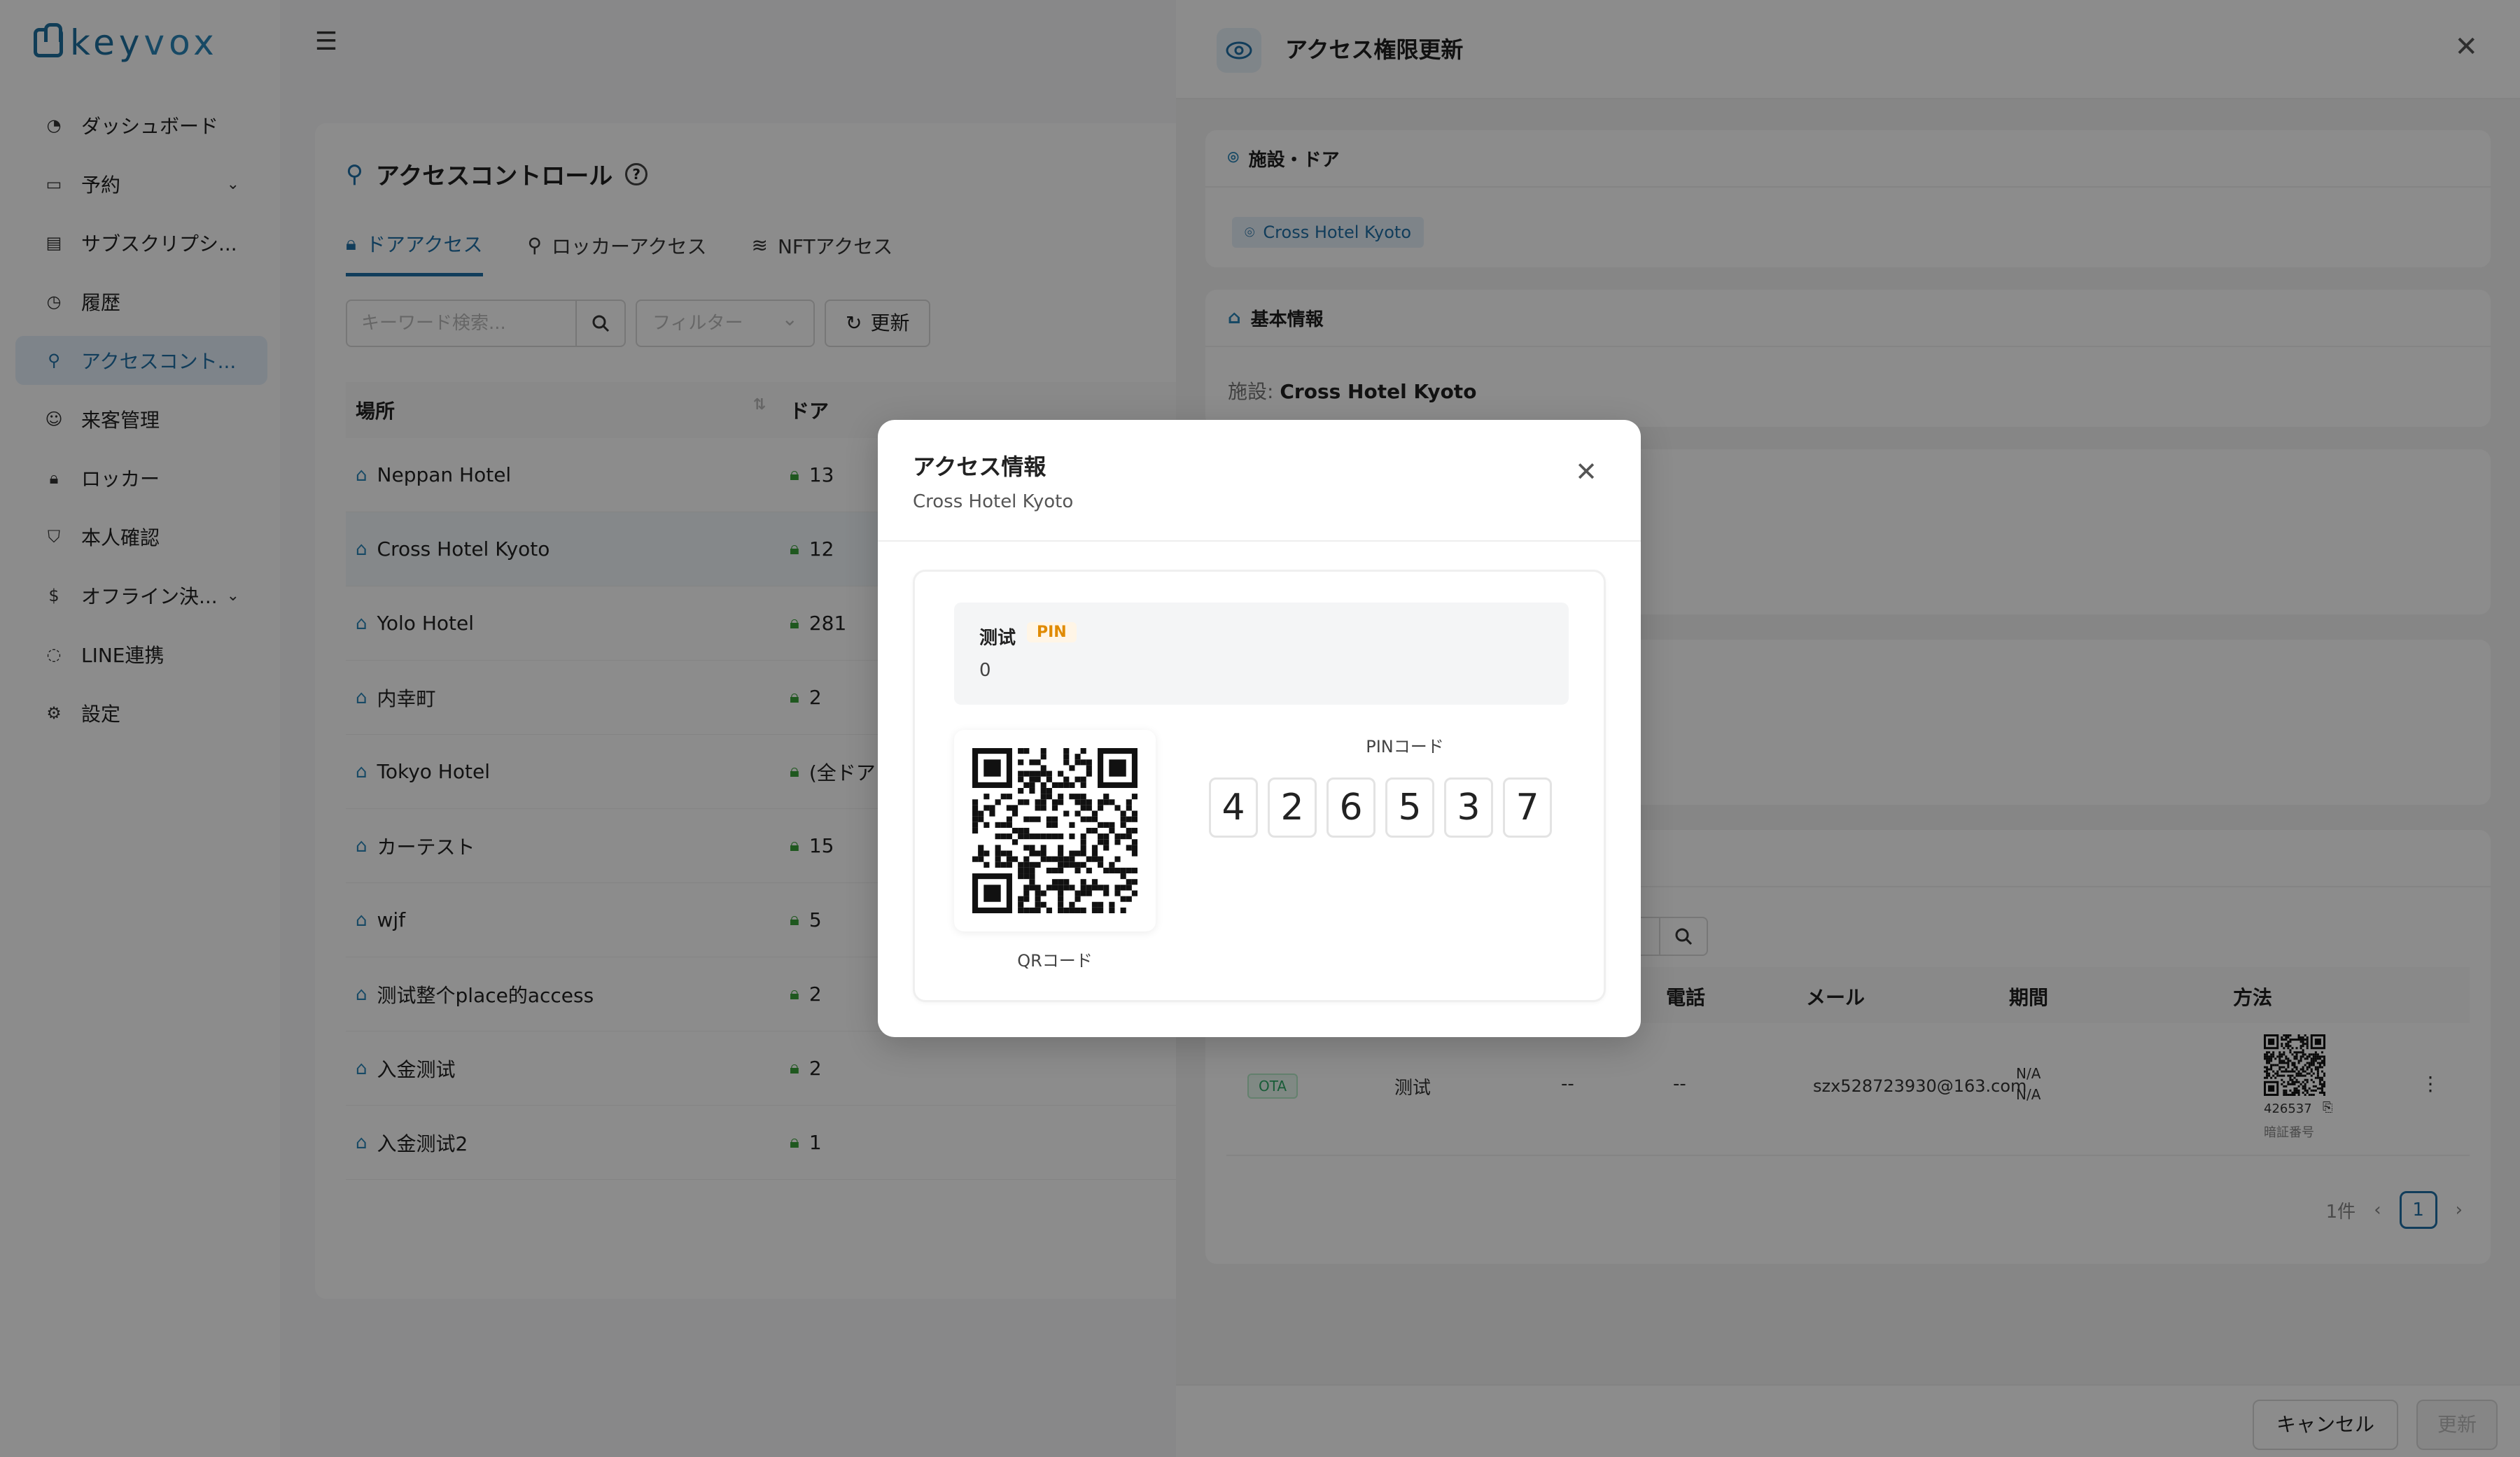 The image size is (2520, 1457). Describe the element at coordinates (1380, 807) in the screenshot. I see `pin-digits: 4 2 6 5 3 7` at that location.